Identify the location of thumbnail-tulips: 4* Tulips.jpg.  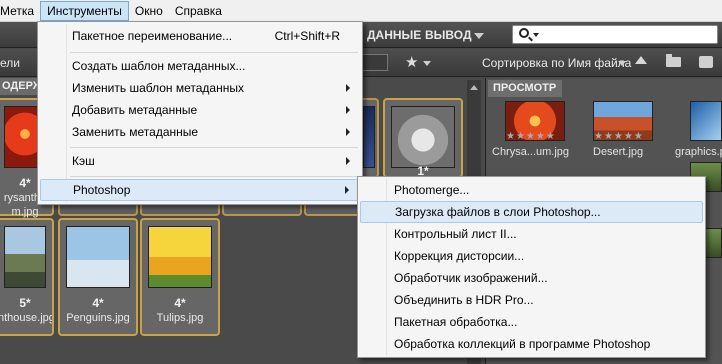
(180, 277).